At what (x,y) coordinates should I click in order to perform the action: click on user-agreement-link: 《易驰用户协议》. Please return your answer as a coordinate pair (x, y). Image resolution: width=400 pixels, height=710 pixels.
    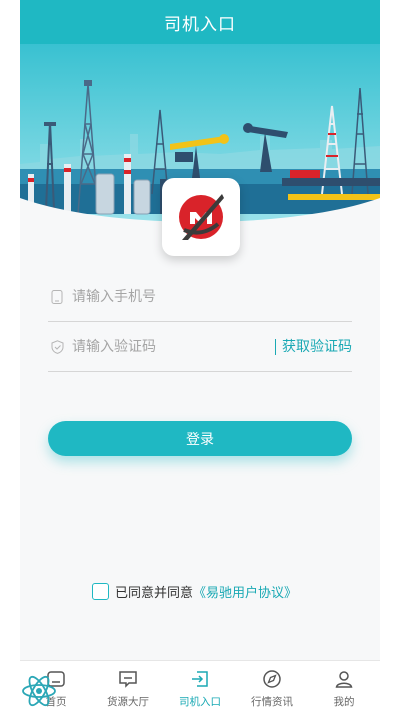
    Looking at the image, I should click on (245, 591).